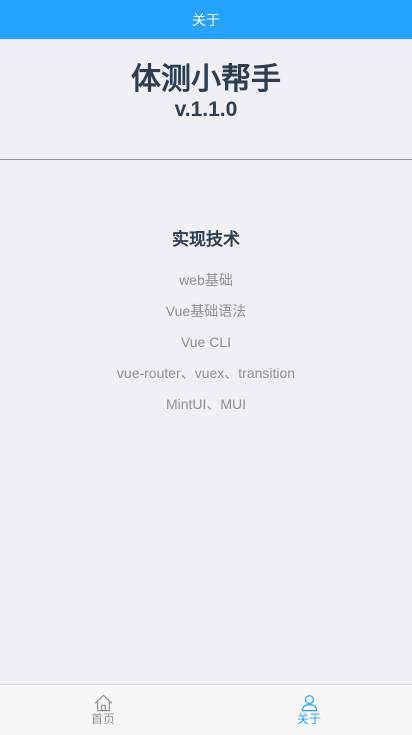 This screenshot has width=412, height=735. Describe the element at coordinates (206, 311) in the screenshot. I see `tech-item: Vue基础语法` at that location.